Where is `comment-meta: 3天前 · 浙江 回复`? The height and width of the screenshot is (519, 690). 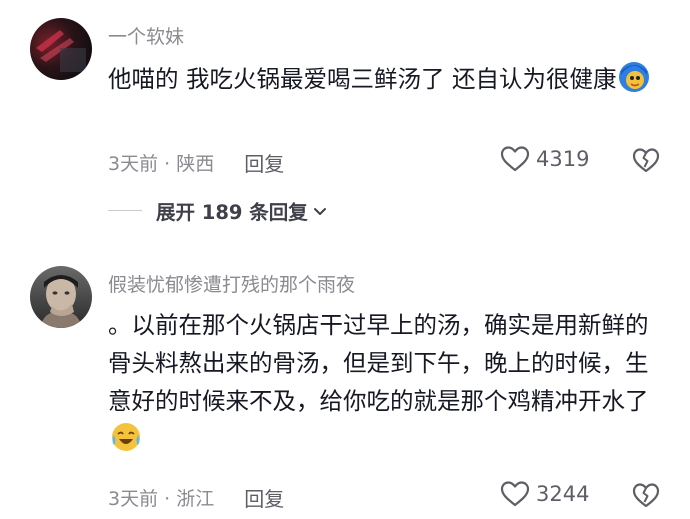
comment-meta: 3天前 · 浙江 回复 is located at coordinates (196, 497).